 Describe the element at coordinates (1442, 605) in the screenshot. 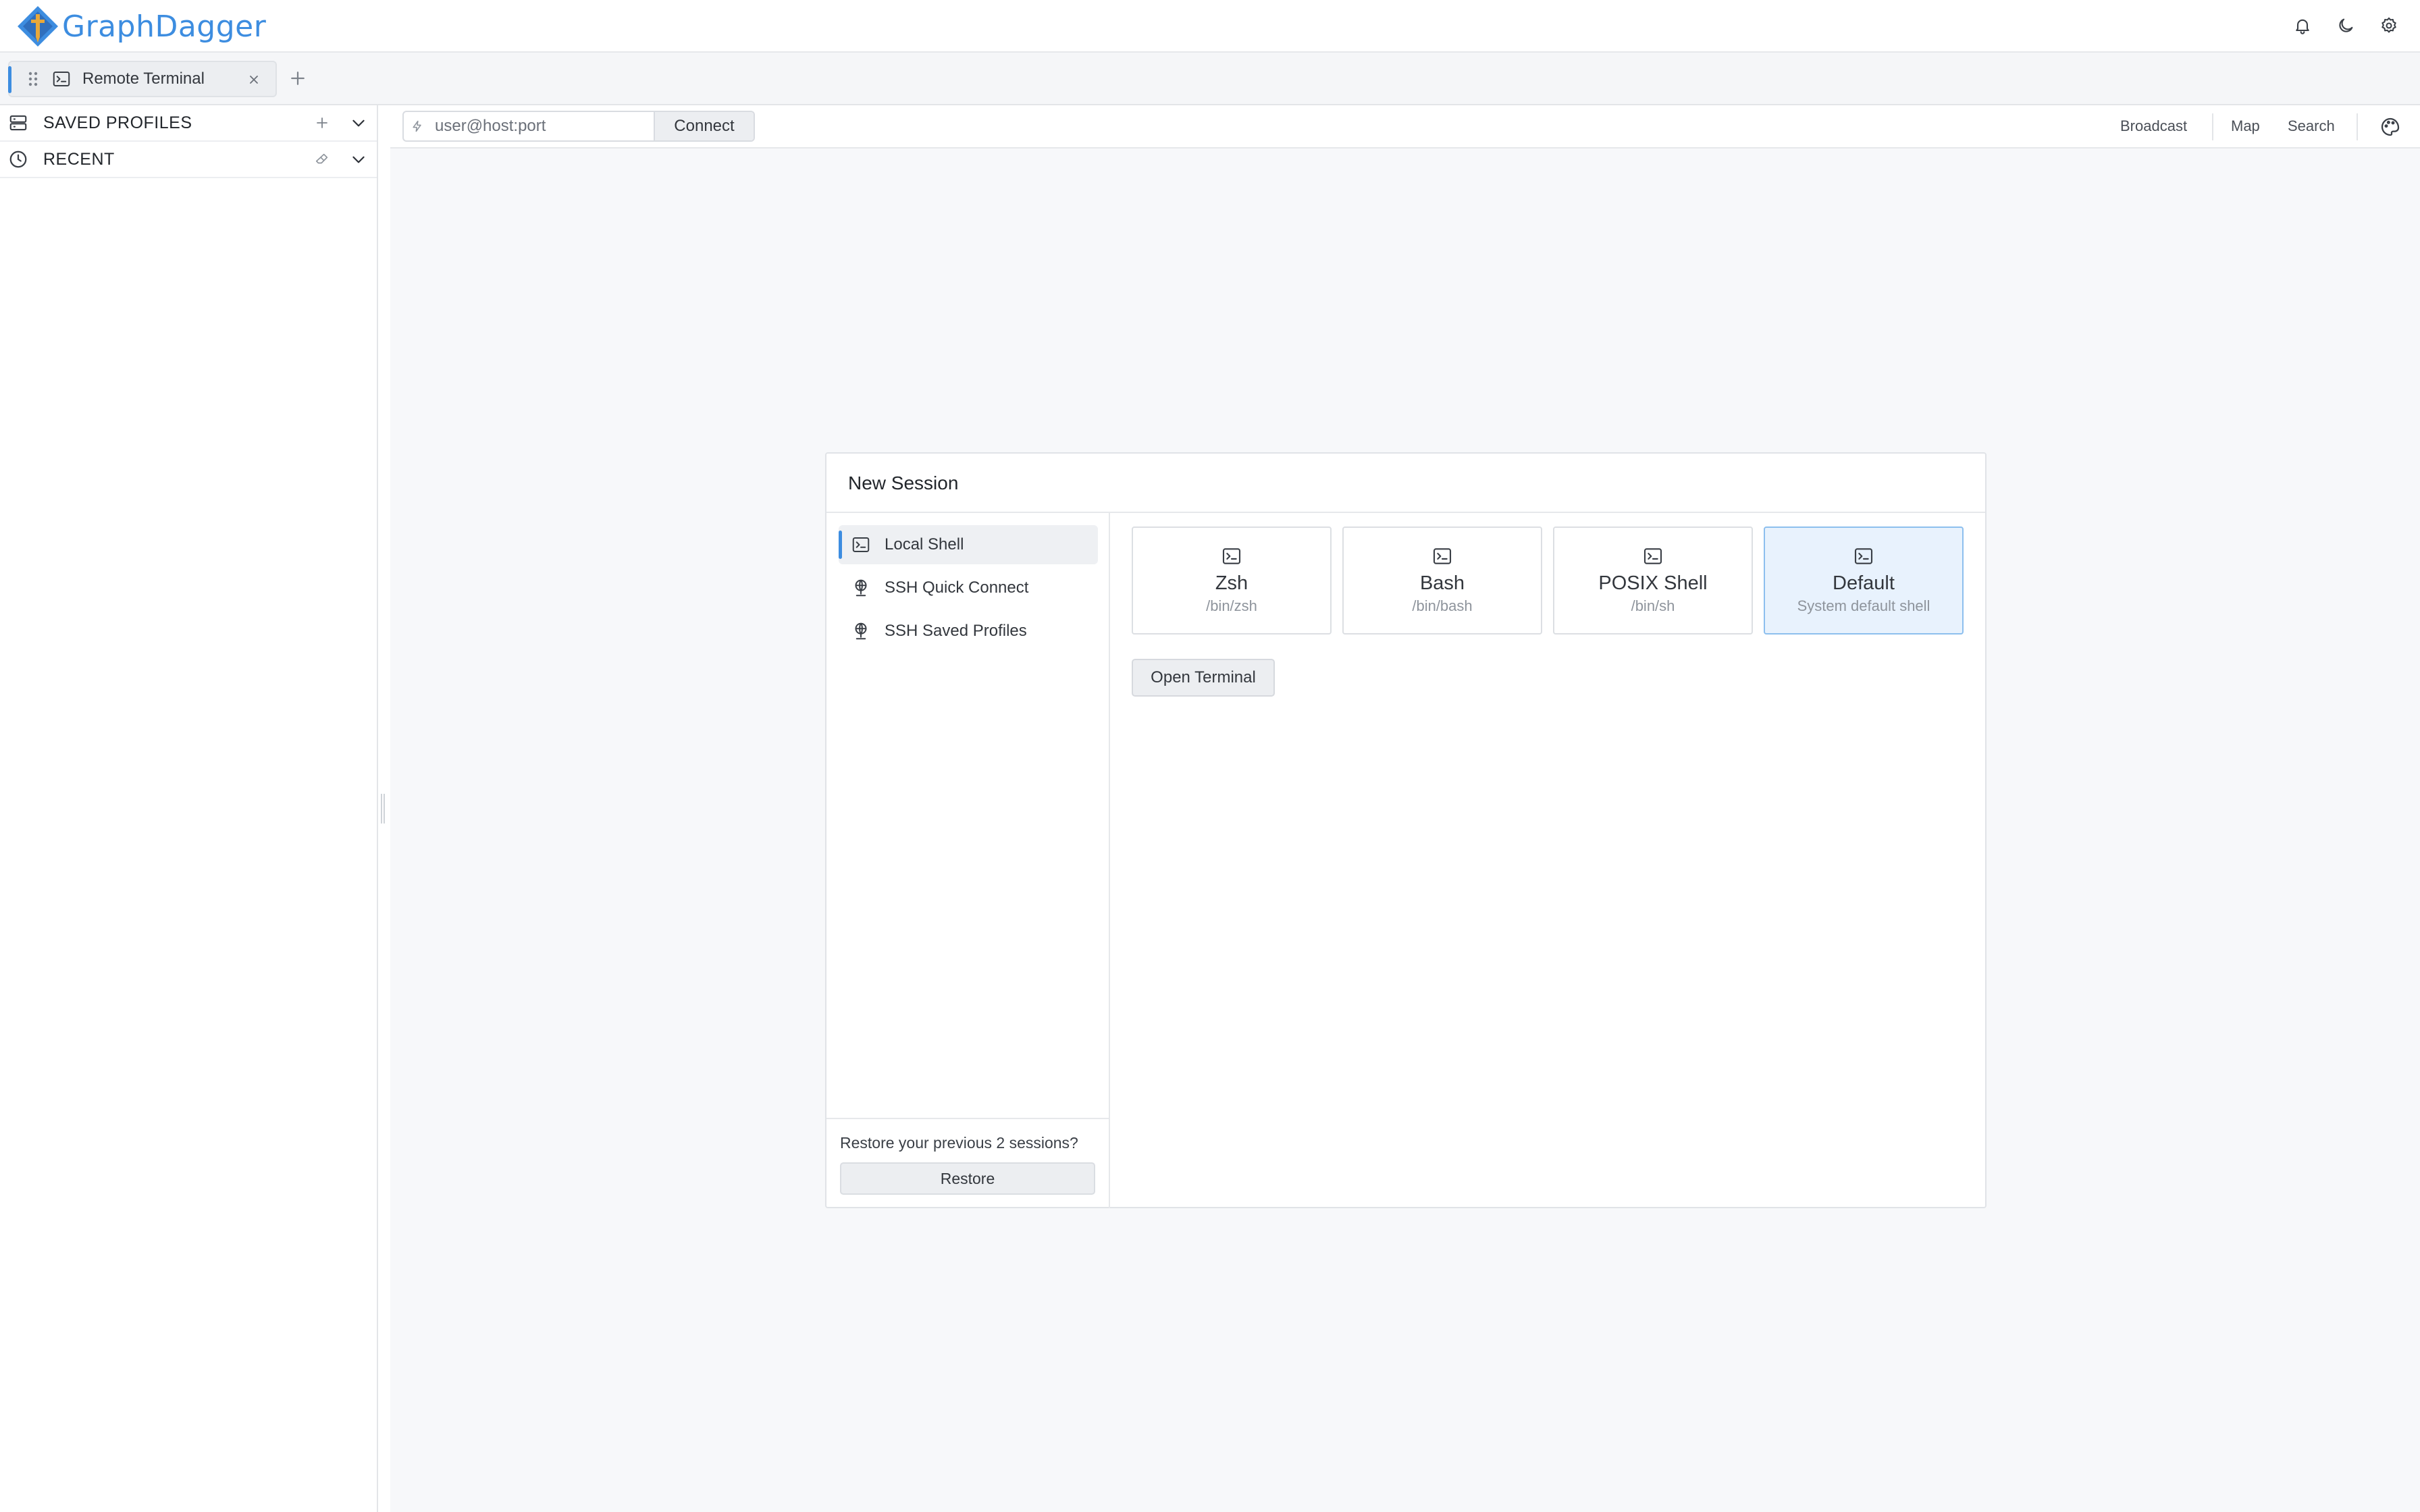

I see `shell-path: /bin/bash` at that location.